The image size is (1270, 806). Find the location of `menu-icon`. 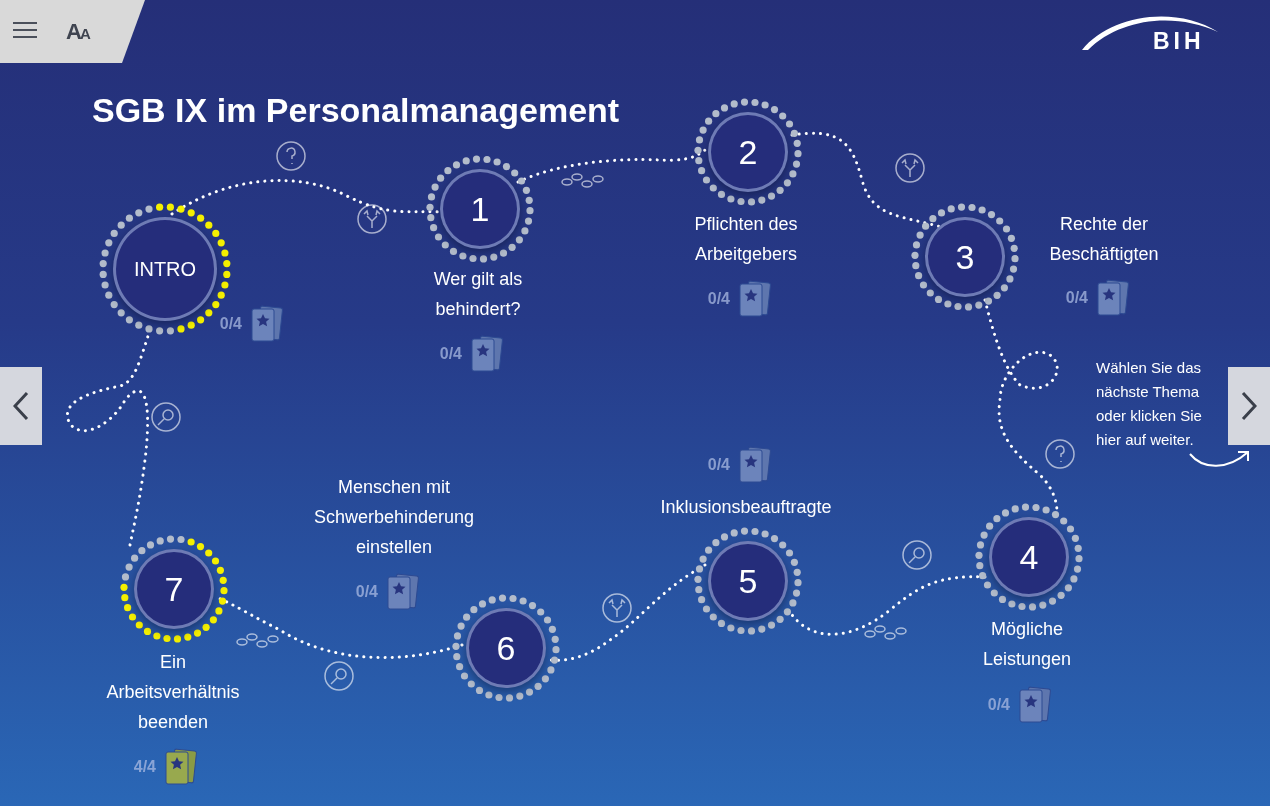

menu-icon is located at coordinates (25, 30).